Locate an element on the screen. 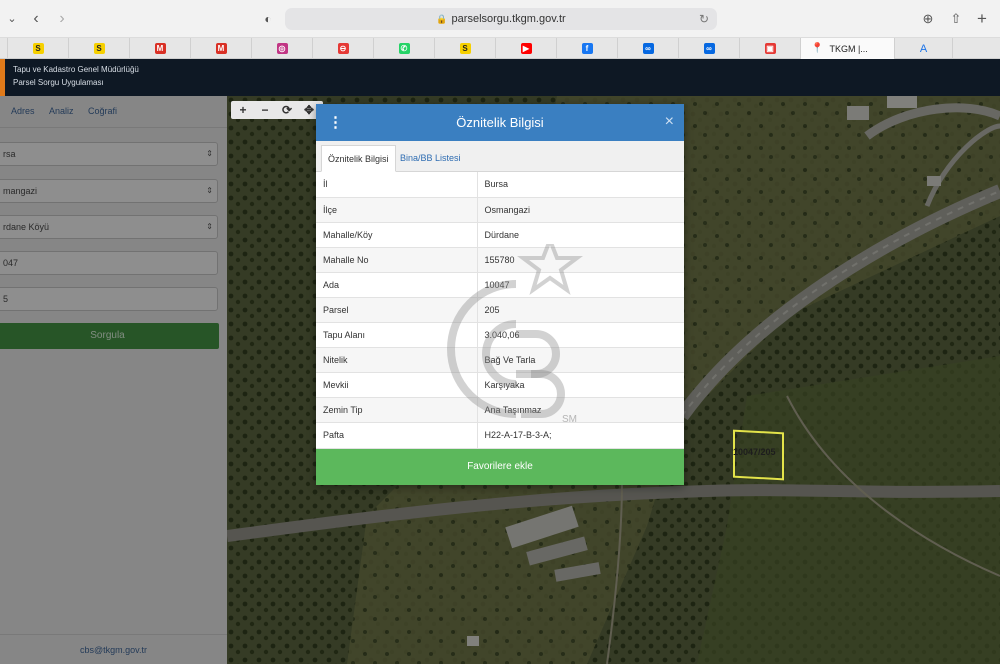 The width and height of the screenshot is (1000, 664). browser-tab: ✆ is located at coordinates (404, 48).